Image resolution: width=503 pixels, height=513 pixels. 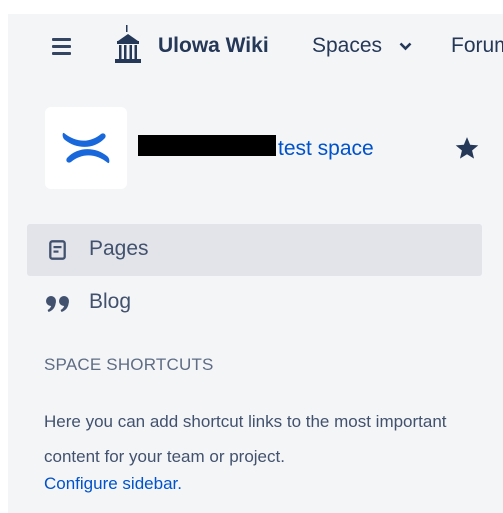 What do you see at coordinates (347, 46) in the screenshot?
I see `nav-spaces: Spaces` at bounding box center [347, 46].